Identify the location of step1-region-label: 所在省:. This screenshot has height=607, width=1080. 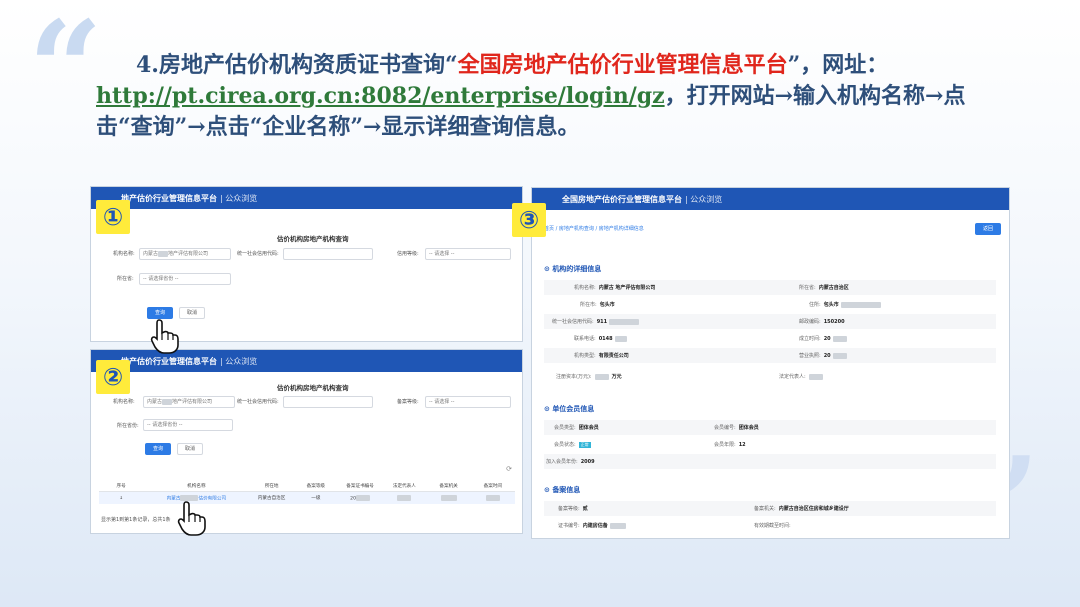
(125, 279).